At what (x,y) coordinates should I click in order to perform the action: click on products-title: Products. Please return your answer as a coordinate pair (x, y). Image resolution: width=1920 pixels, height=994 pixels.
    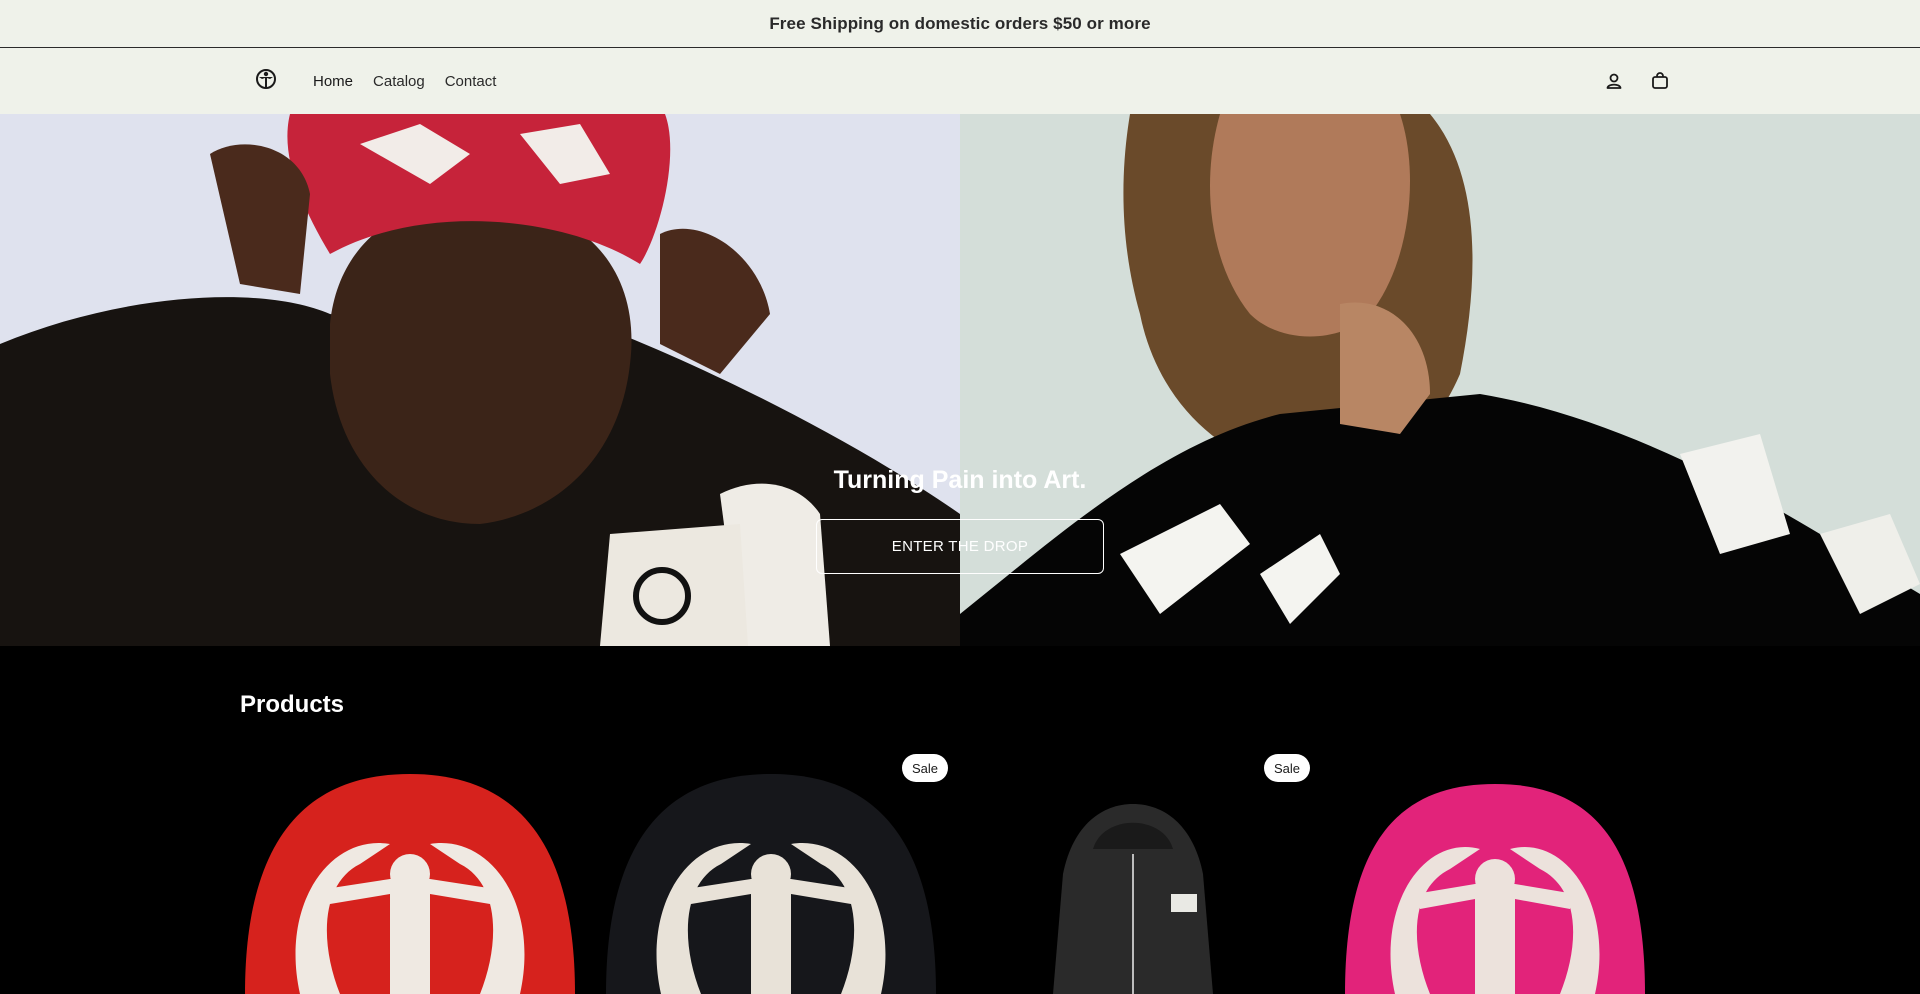
    Looking at the image, I should click on (292, 704).